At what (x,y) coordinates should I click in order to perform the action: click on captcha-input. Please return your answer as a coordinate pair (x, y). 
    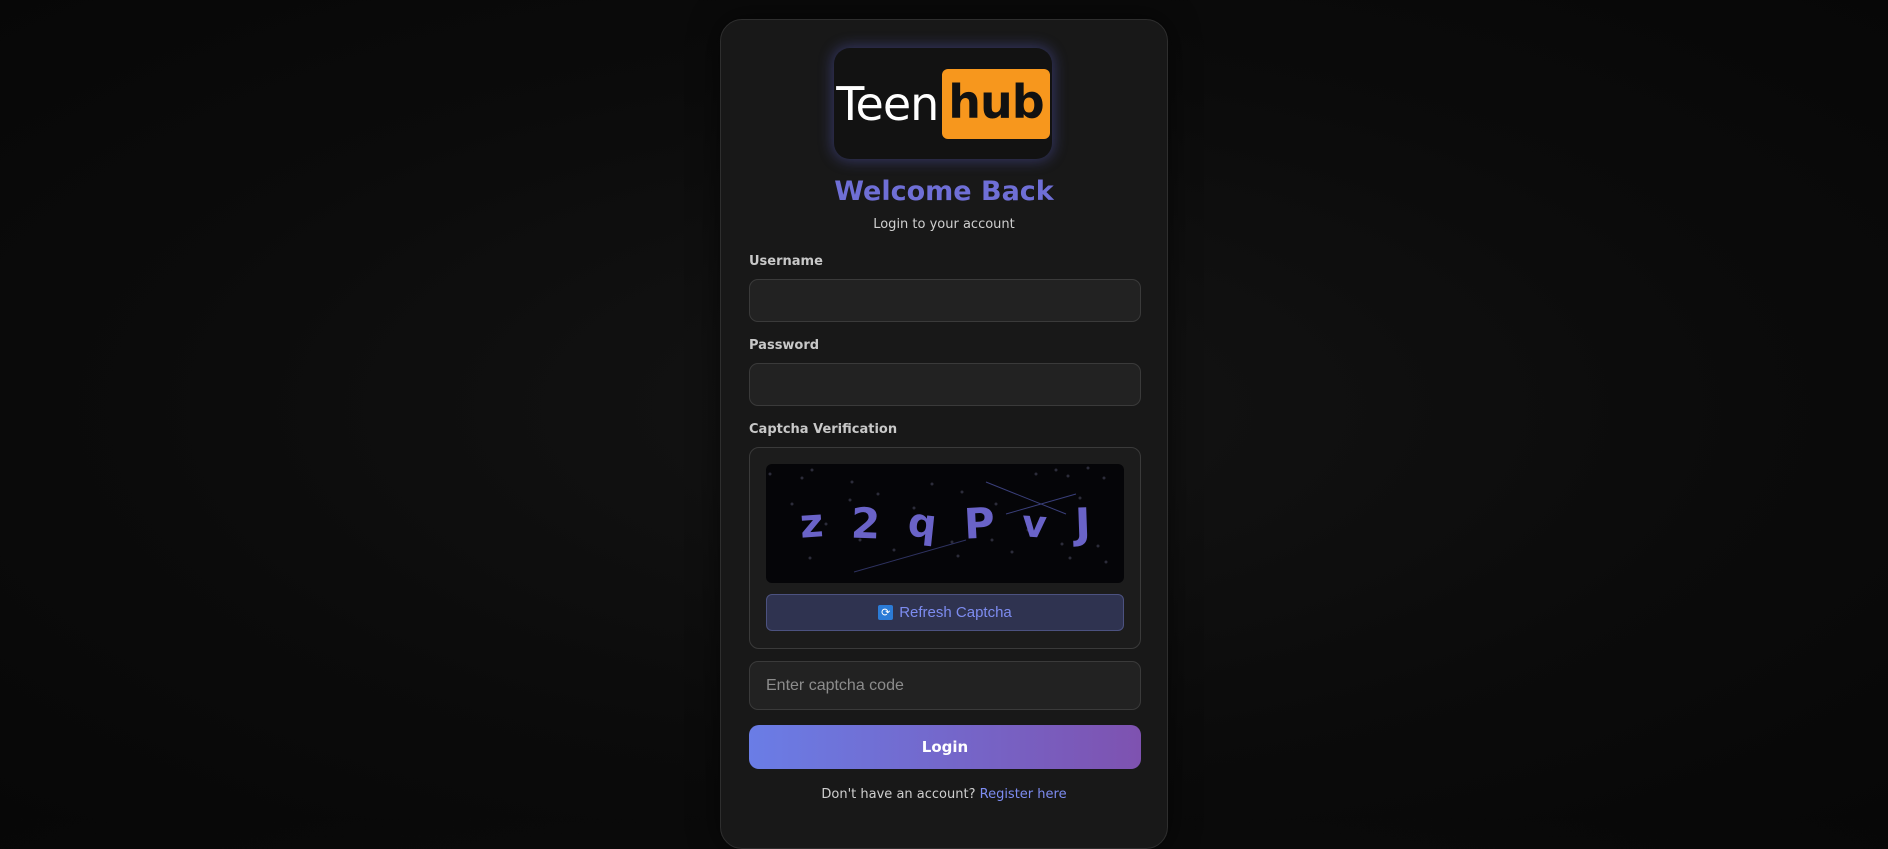
    Looking at the image, I should click on (945, 685).